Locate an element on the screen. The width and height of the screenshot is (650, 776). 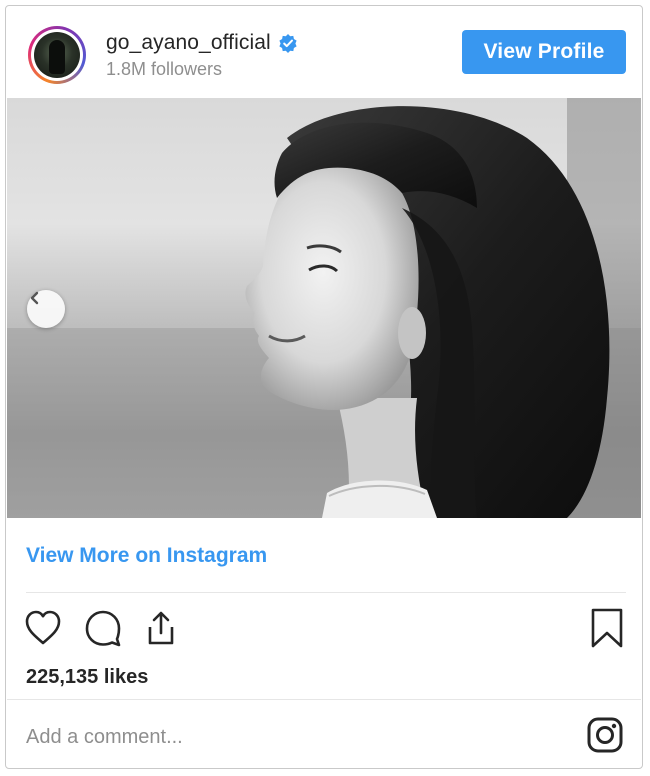
heart-icon is located at coordinates (43, 627).